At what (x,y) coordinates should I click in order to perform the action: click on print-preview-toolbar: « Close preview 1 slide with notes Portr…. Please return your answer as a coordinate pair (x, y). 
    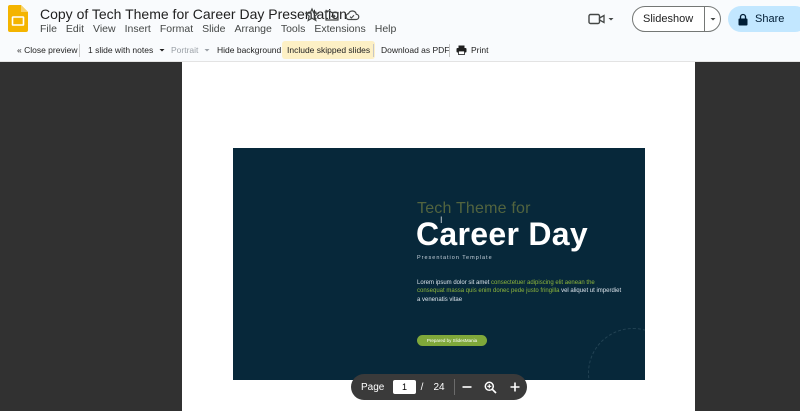
    Looking at the image, I should click on (400, 50).